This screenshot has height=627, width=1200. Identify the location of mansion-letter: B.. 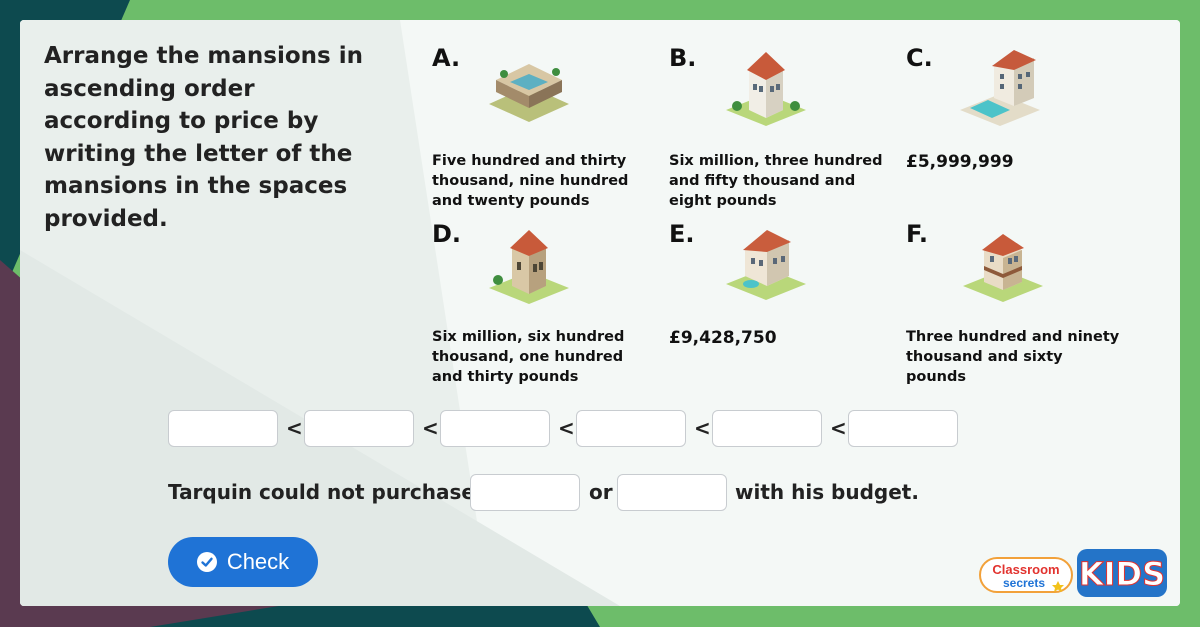
(683, 58).